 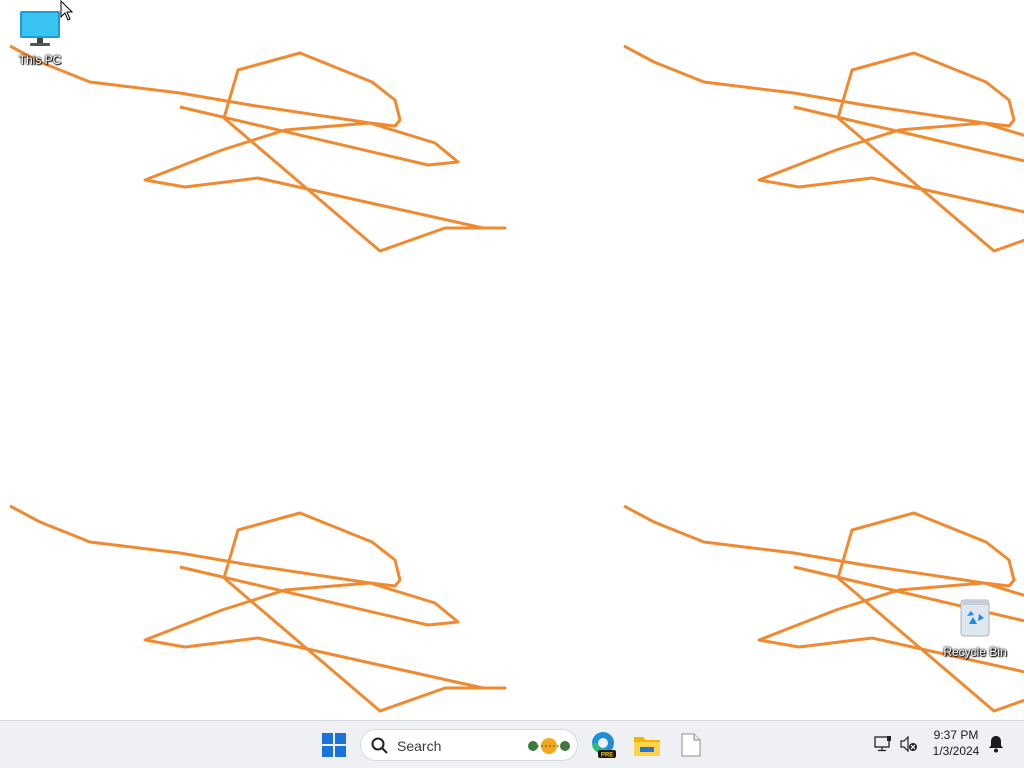 I want to click on clock-date: 1/3/2024, so click(x=956, y=751).